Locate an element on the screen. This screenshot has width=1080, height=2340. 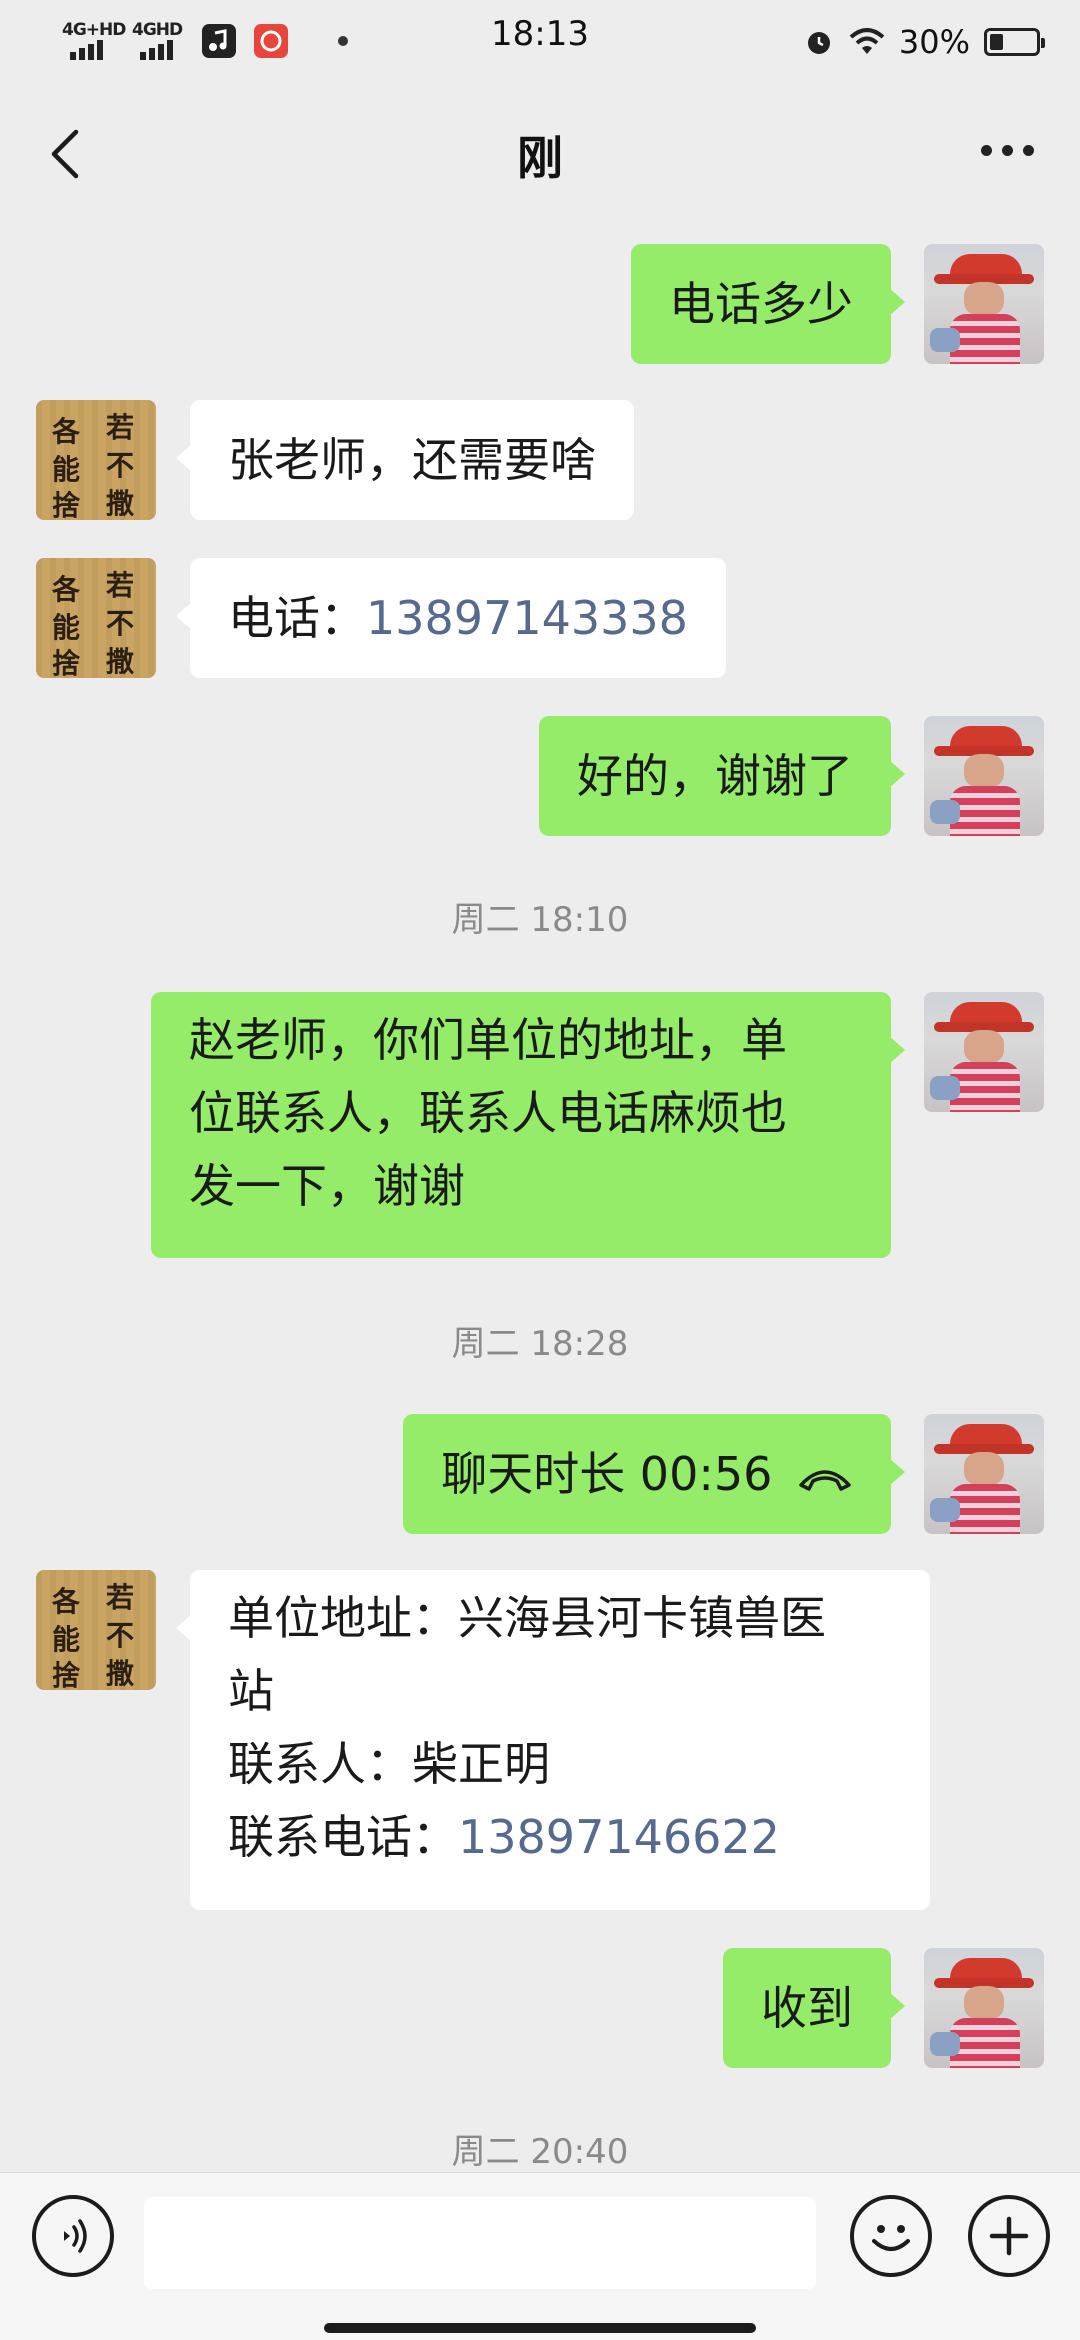
time-separator: 周二 18:28 is located at coordinates (540, 1344).